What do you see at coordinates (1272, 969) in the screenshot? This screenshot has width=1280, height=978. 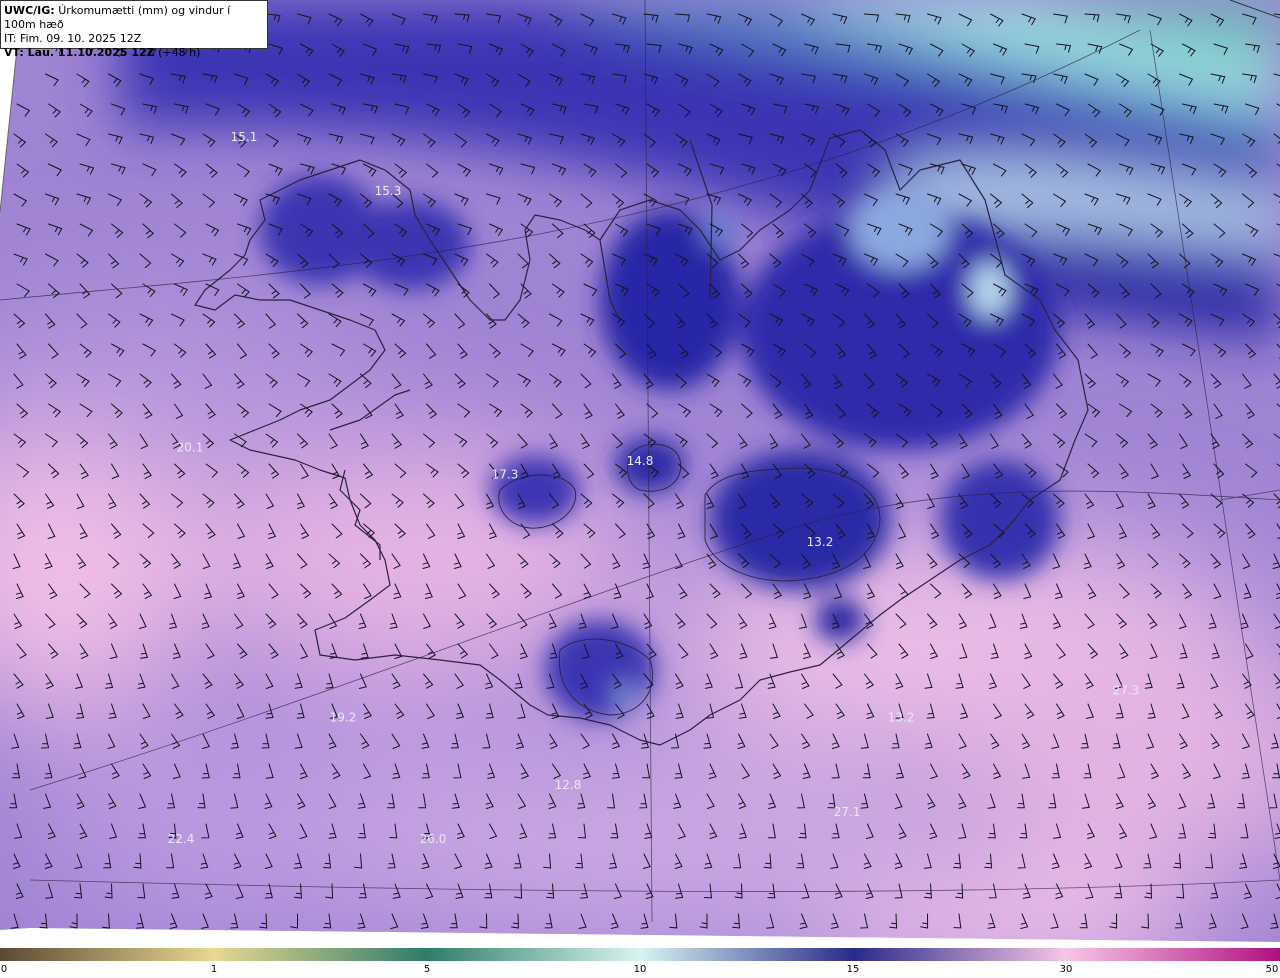 I see `legend-tick-label: 50` at bounding box center [1272, 969].